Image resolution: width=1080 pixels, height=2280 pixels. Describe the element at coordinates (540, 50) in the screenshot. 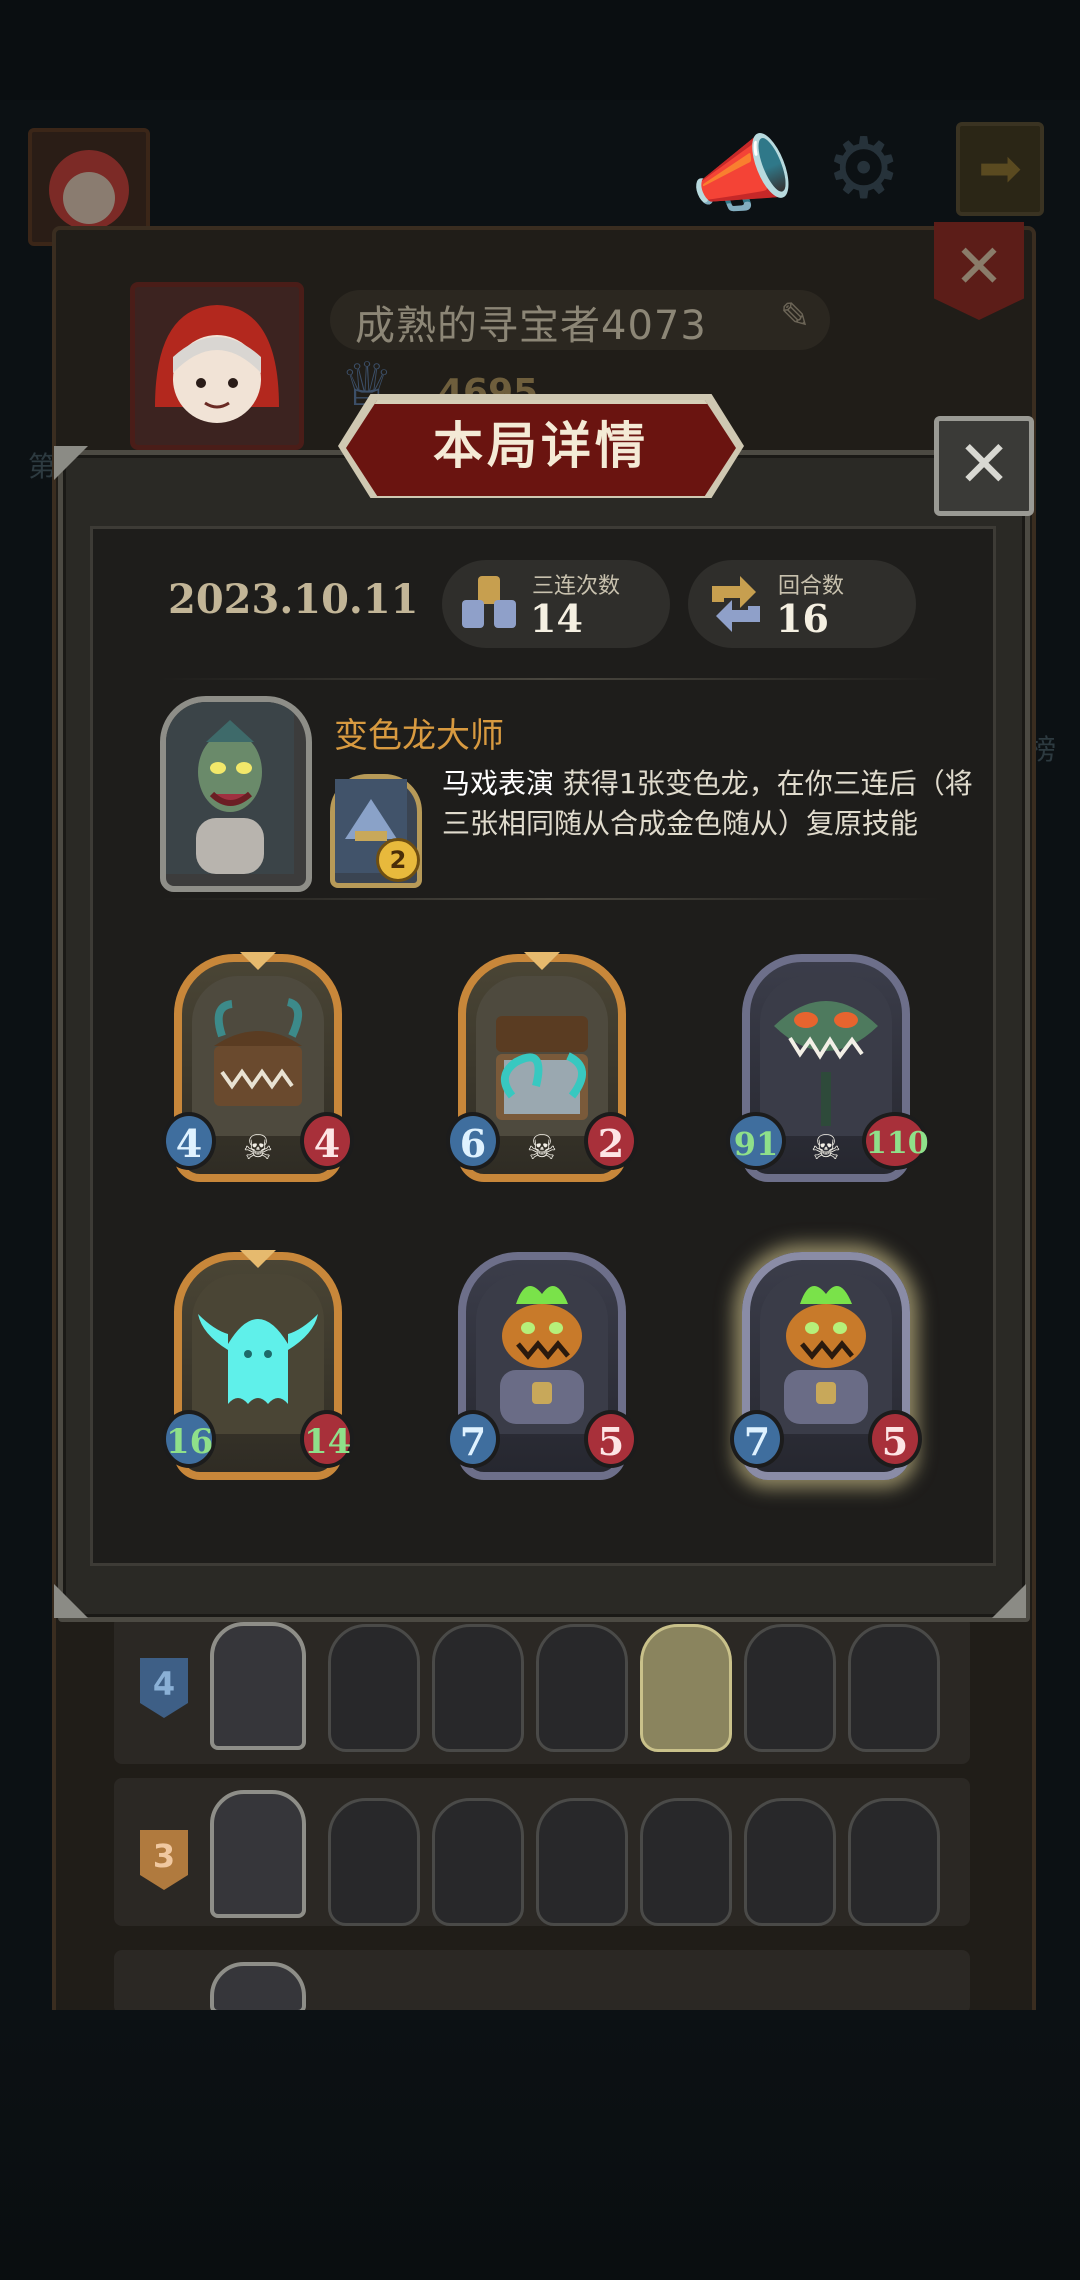

I see `status-bar-area` at that location.